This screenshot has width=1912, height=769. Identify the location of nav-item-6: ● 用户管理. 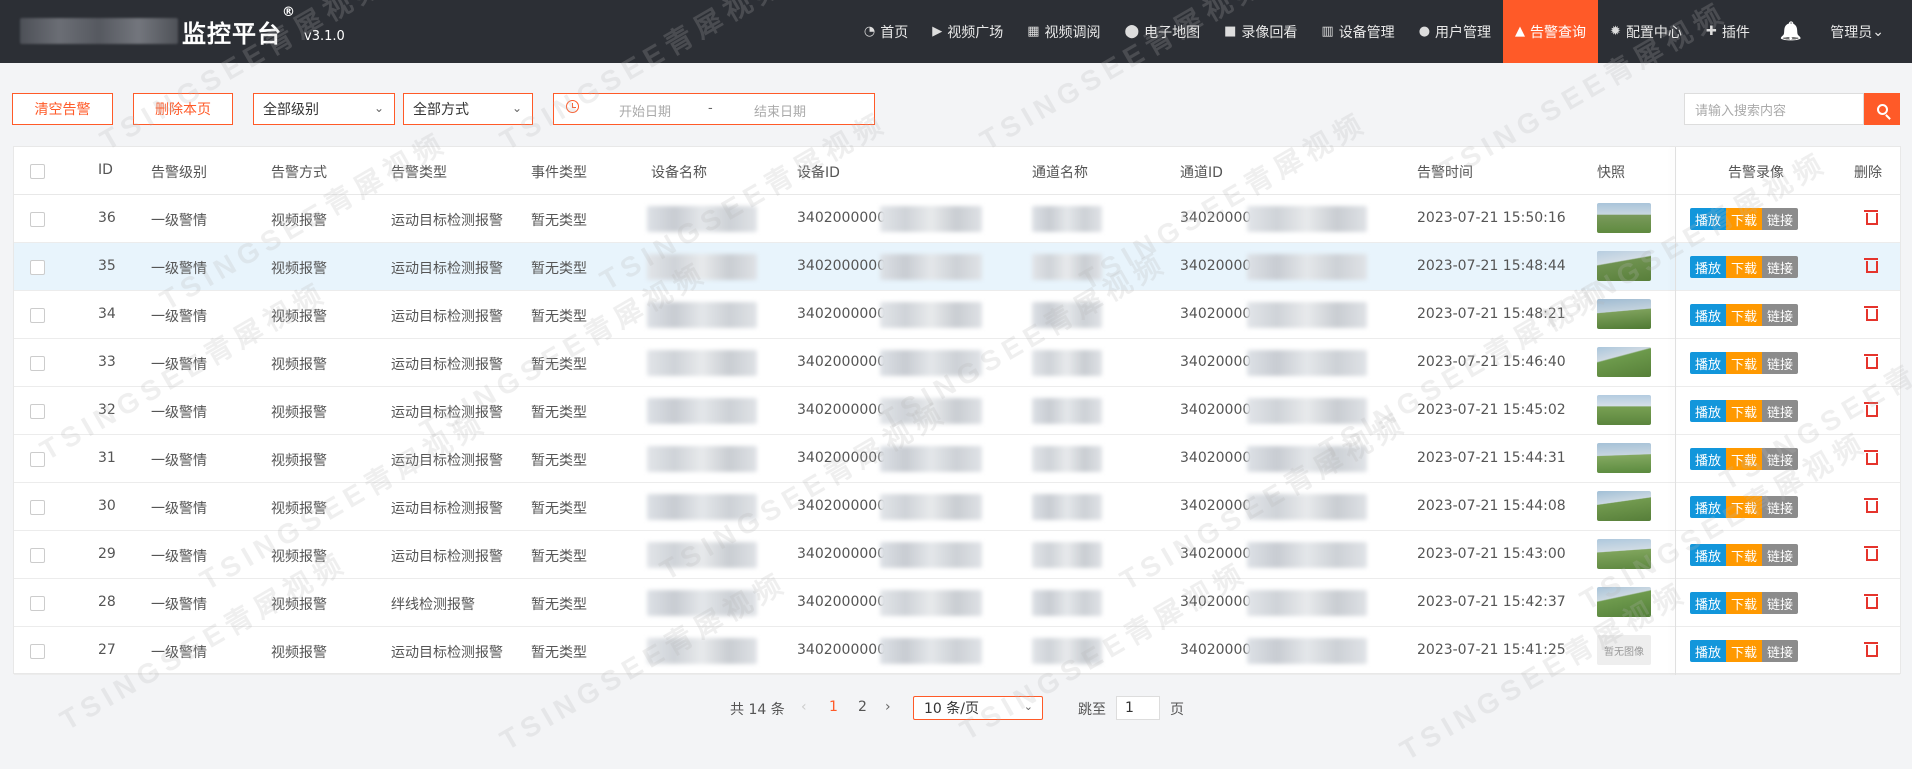
(1455, 31).